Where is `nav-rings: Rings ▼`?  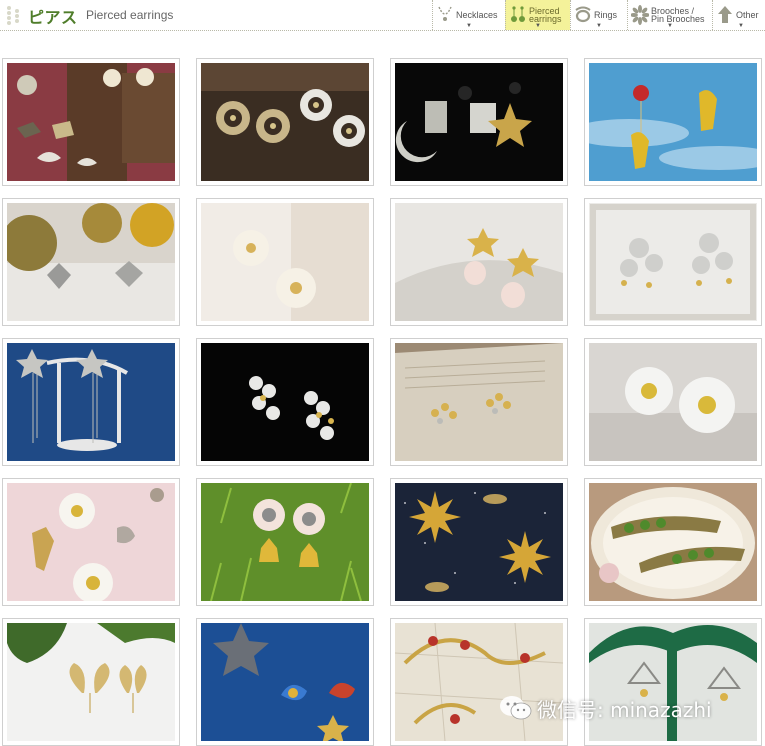
nav-rings: Rings ▼ is located at coordinates (598, 15).